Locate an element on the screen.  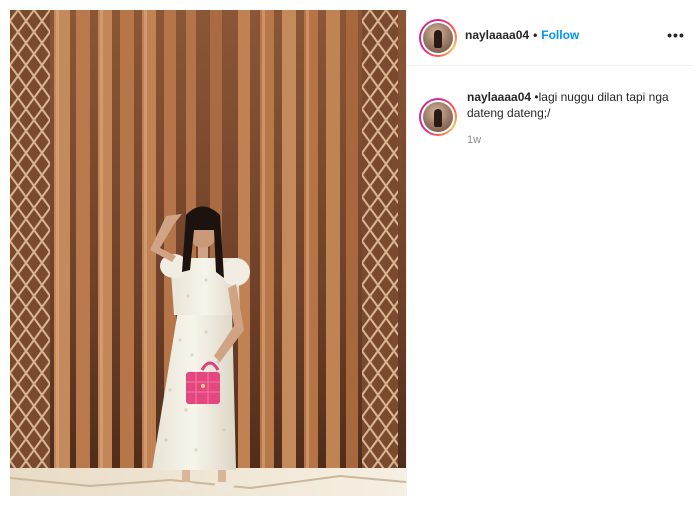
profile-avatar is located at coordinates (438, 38).